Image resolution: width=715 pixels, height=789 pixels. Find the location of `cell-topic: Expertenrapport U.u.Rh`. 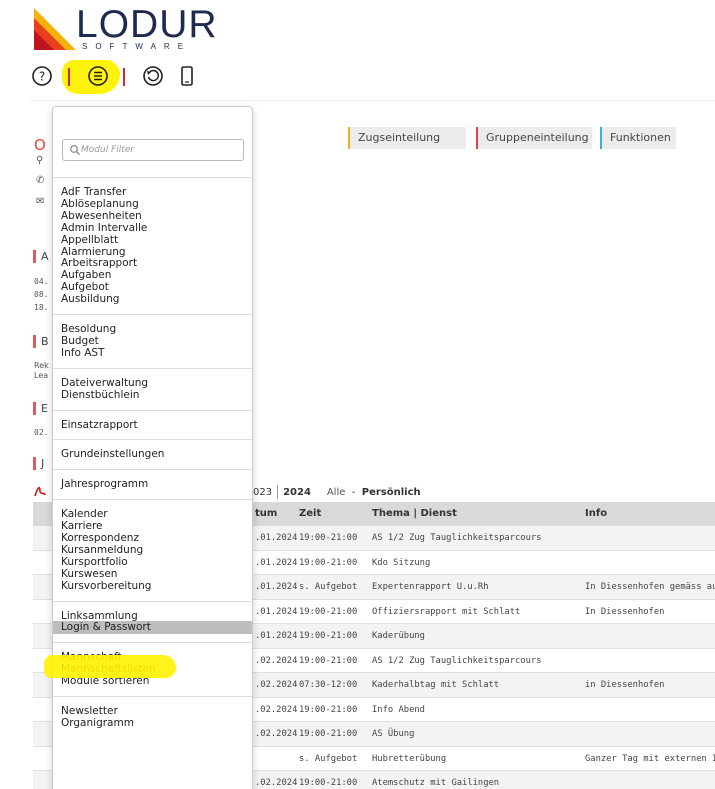

cell-topic: Expertenrapport U.u.Rh is located at coordinates (430, 587).